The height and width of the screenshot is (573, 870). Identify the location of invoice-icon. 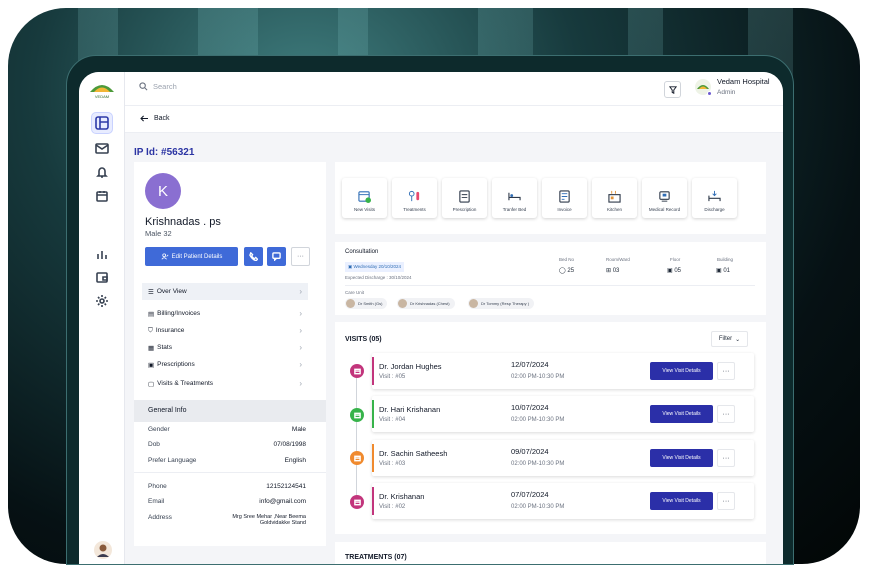
(564, 196).